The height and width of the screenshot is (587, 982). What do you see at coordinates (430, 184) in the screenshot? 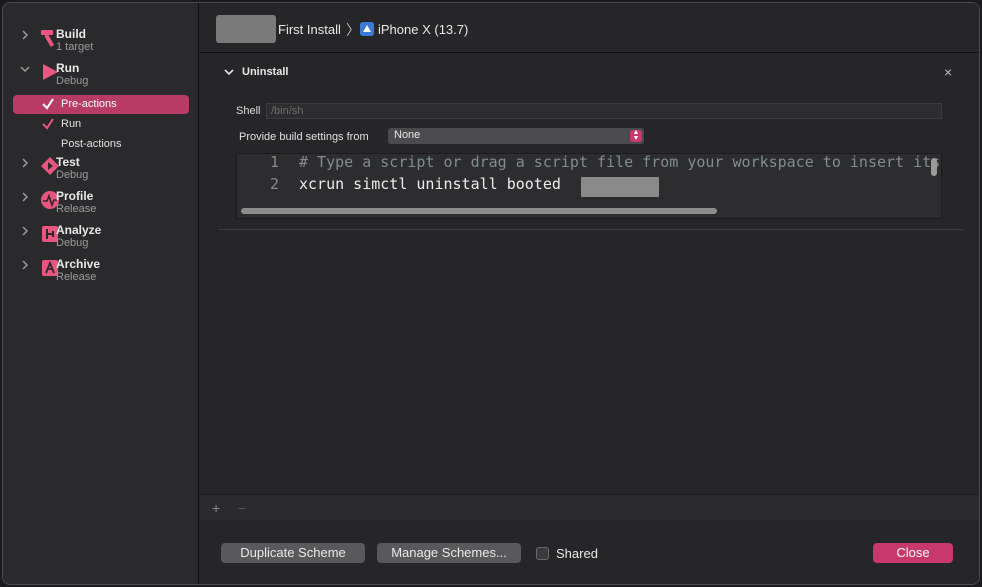
I see `script-line-text: xcrun simctl uninstall booted` at bounding box center [430, 184].